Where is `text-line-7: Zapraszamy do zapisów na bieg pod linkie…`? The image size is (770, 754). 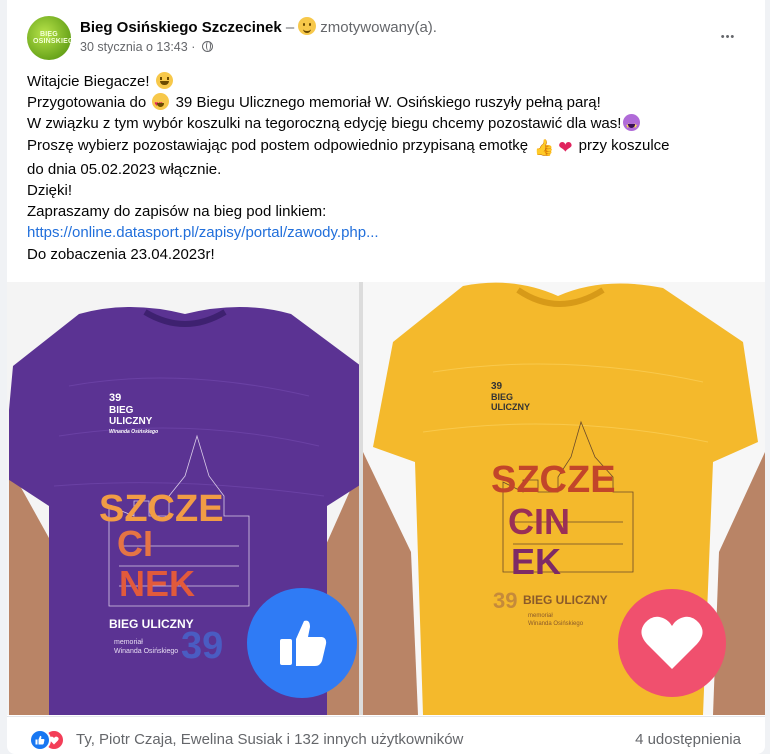
text-line-7: Zapraszamy do zapisów na bieg pod linkie… is located at coordinates (177, 212).